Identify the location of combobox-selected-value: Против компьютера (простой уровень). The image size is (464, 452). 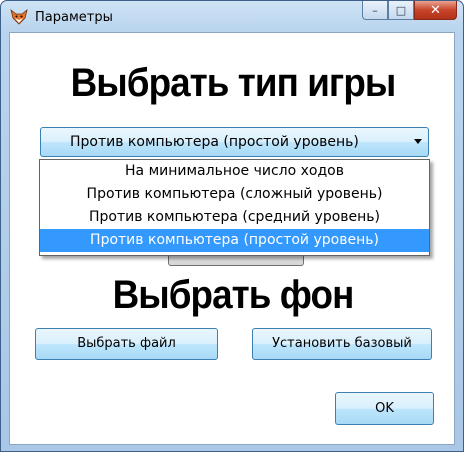
(214, 142).